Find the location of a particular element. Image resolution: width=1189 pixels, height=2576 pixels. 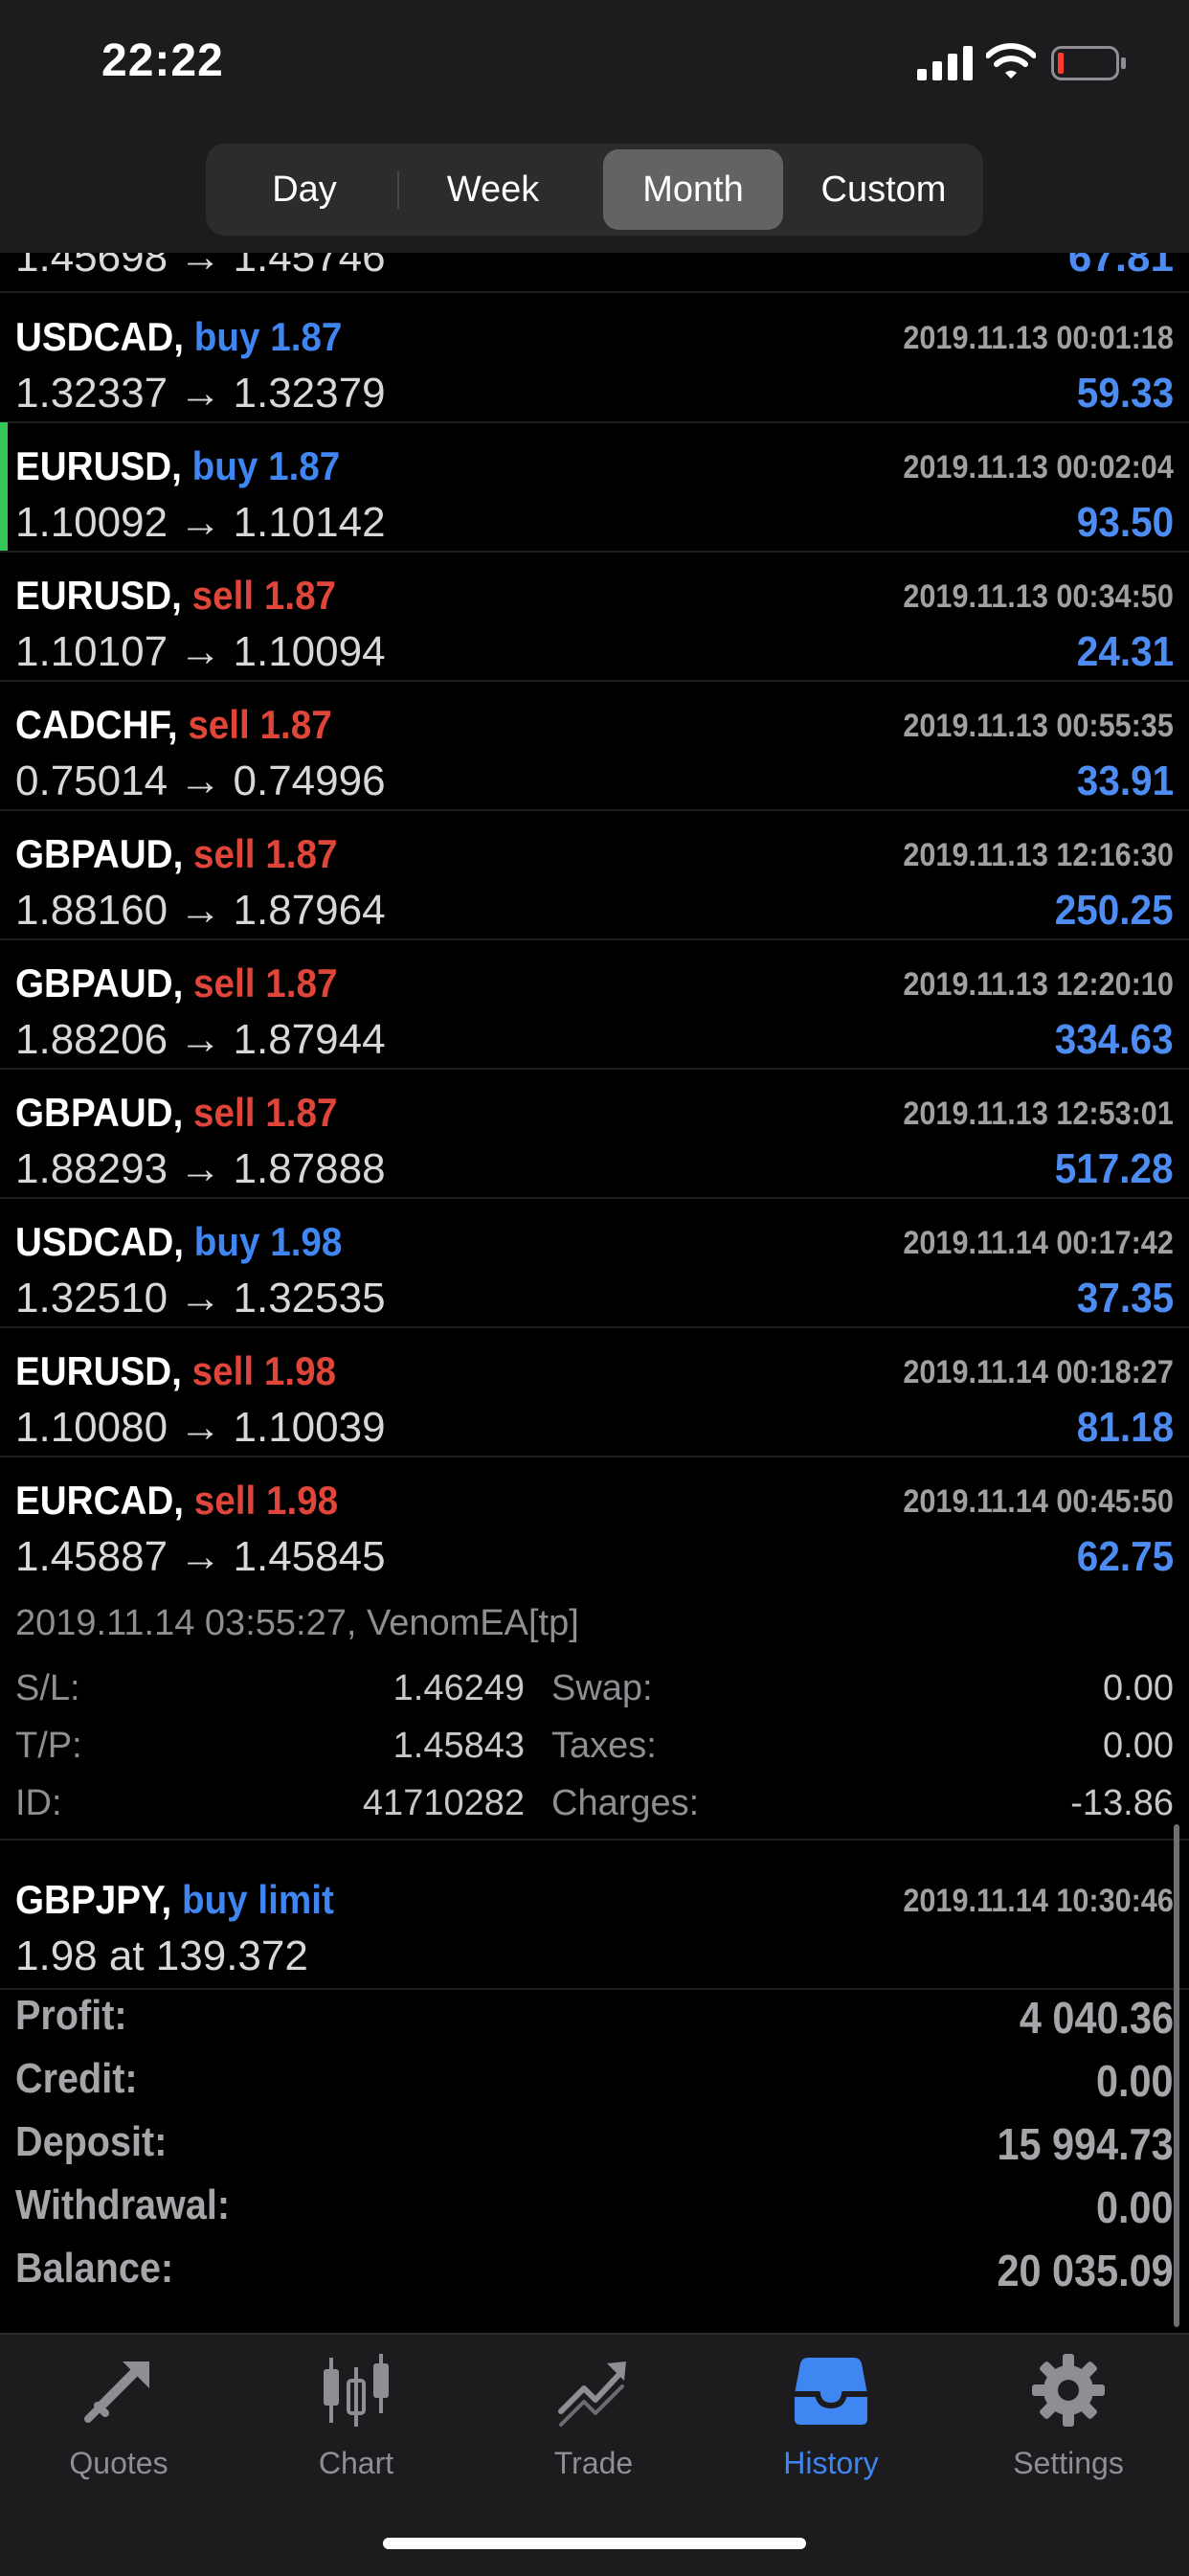

tab-chart: Chart is located at coordinates (356, 2419).